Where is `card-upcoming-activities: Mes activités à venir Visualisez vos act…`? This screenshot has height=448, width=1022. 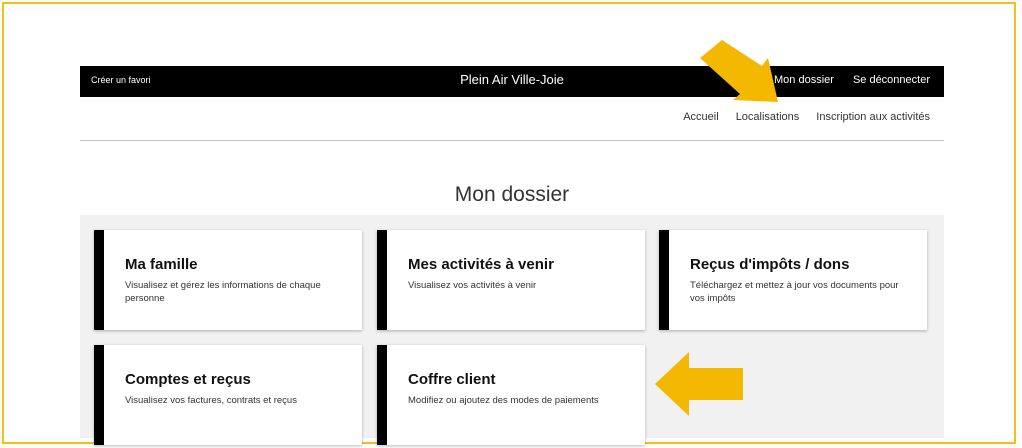 card-upcoming-activities: Mes activités à venir Visualisez vos act… is located at coordinates (511, 280).